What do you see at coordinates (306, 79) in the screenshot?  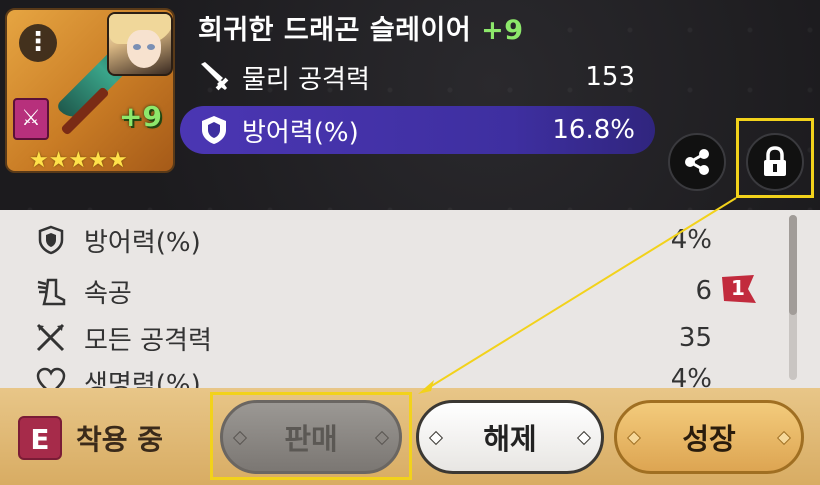 I see `main-stat-label: 물리 공격력` at bounding box center [306, 79].